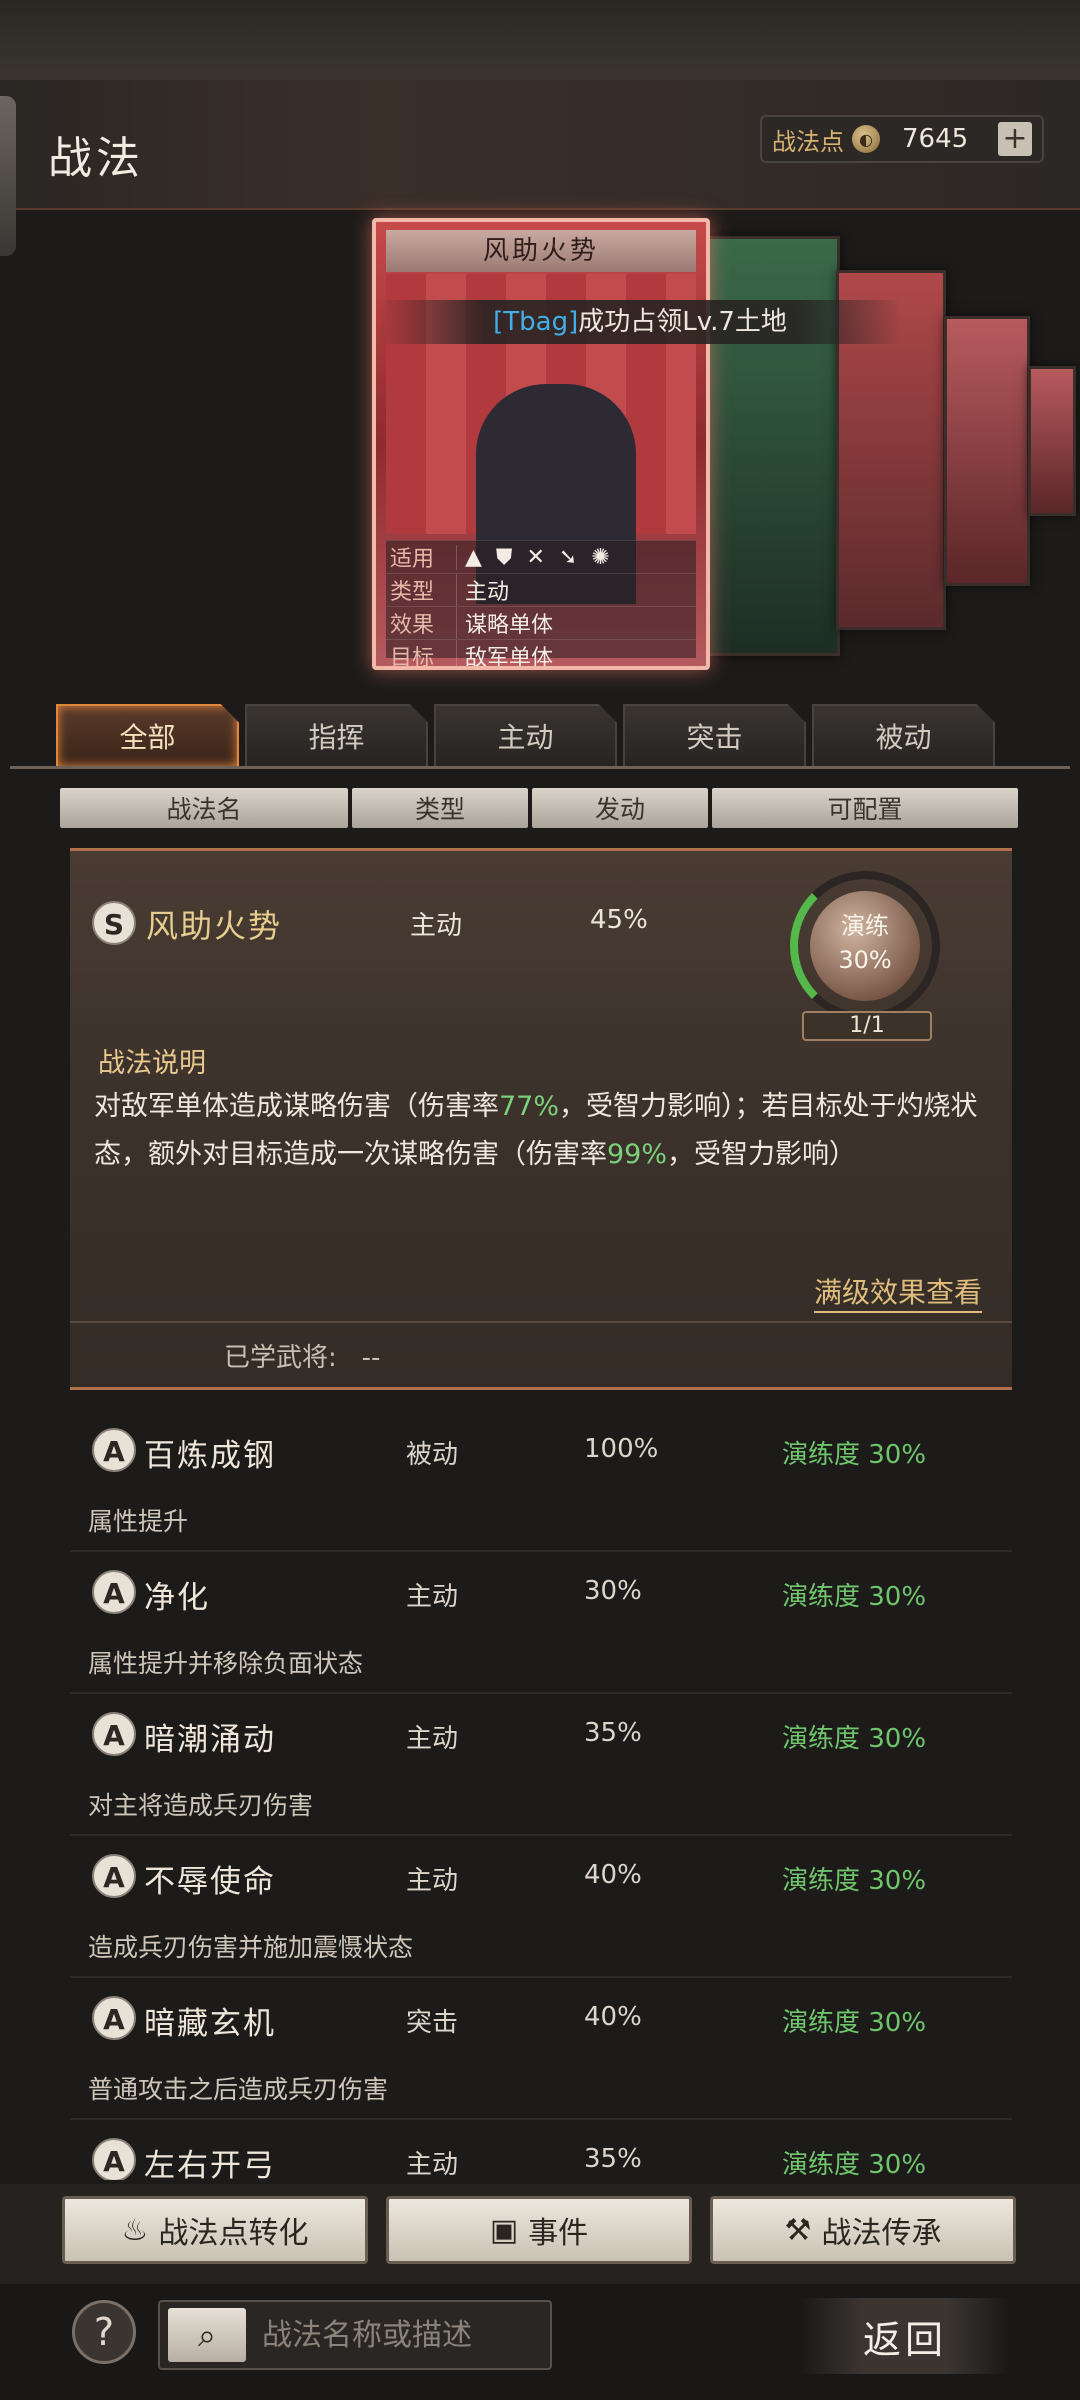  What do you see at coordinates (897, 1292) in the screenshot?
I see `max-level-effect-link: 满级效果查看` at bounding box center [897, 1292].